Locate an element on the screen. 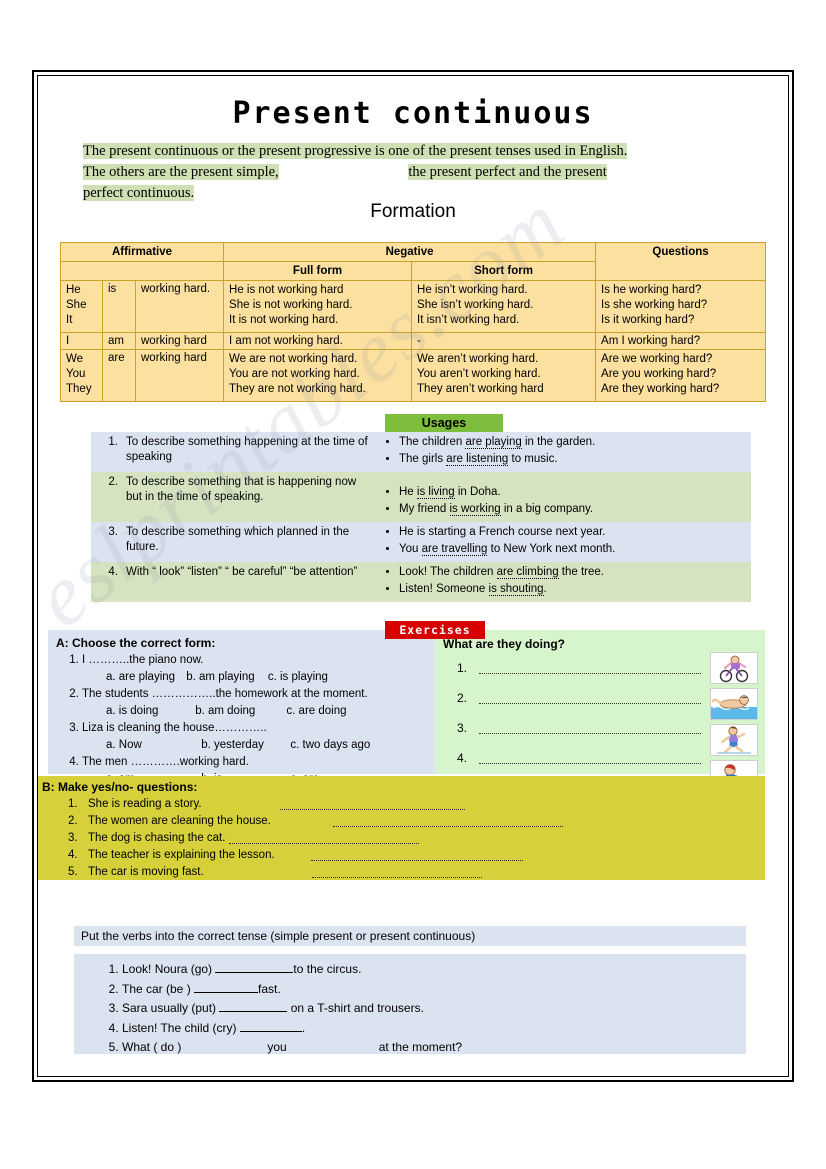 The image size is (826, 1169). usage-number: 3. is located at coordinates (106, 542).